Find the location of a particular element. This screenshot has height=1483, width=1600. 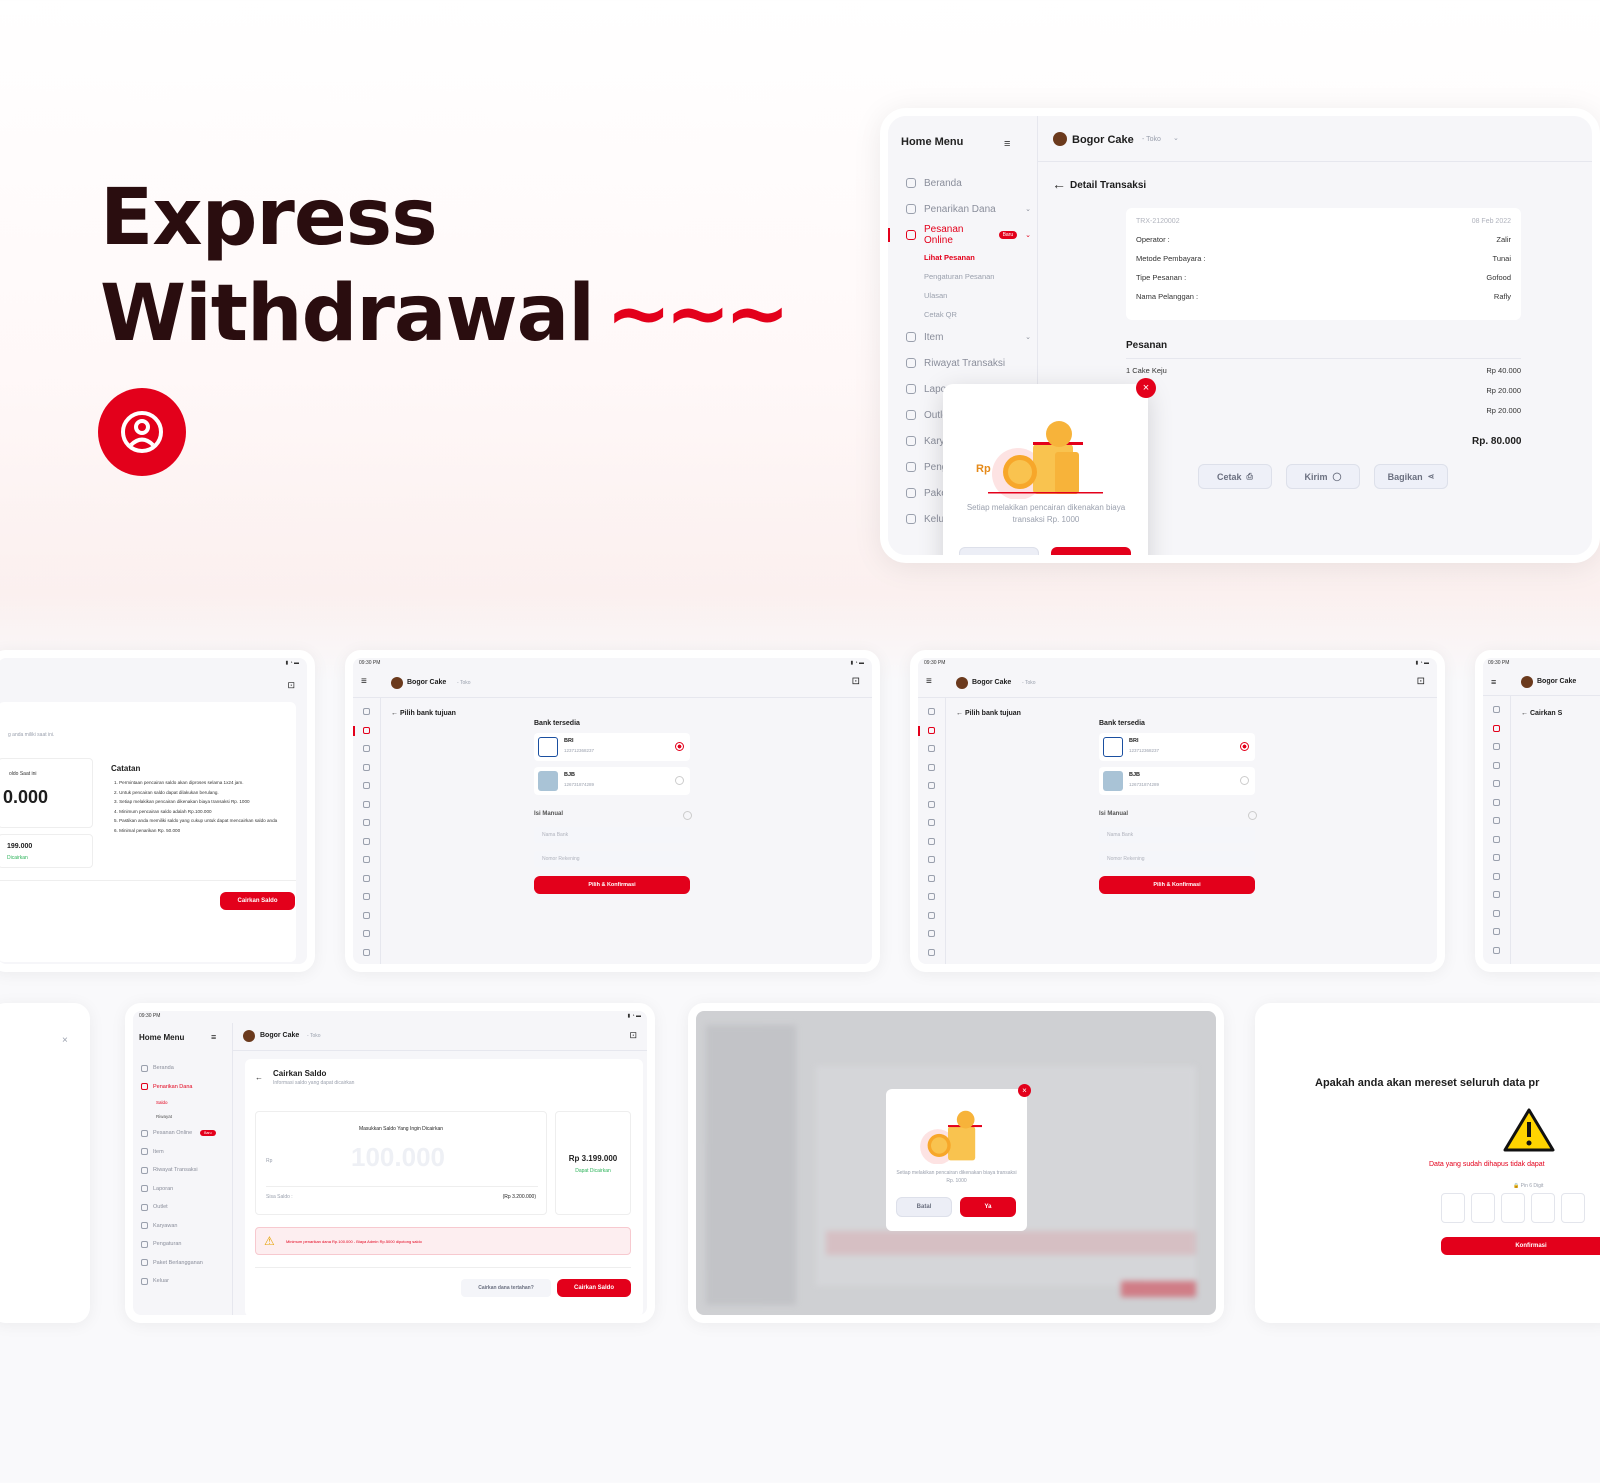

confirm-button: Ya is located at coordinates (1091, 551).